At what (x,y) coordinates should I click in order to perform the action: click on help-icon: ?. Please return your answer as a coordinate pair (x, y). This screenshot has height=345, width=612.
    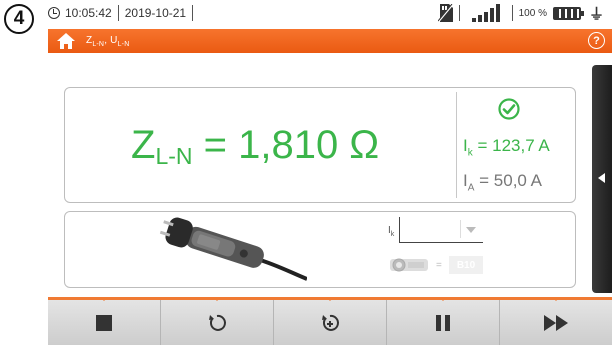
    Looking at the image, I should click on (596, 40).